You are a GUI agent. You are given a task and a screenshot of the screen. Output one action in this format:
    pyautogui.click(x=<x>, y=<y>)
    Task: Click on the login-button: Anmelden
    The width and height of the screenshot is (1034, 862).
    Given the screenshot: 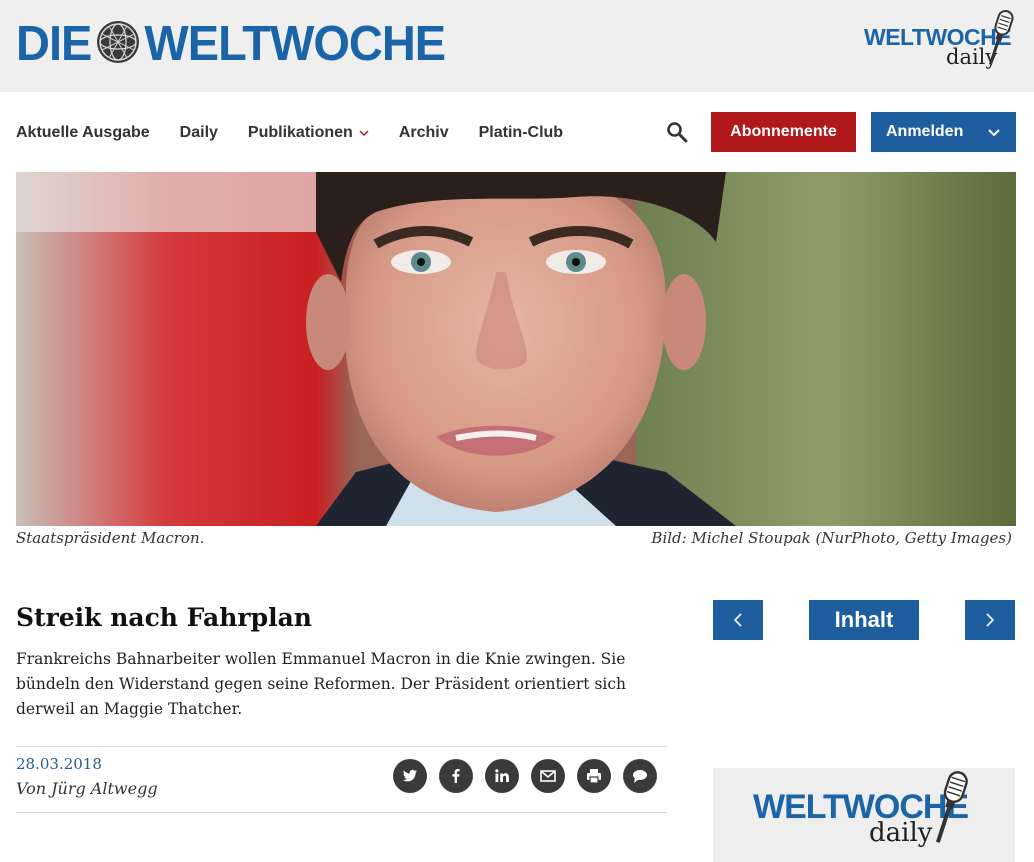 What is the action you would take?
    pyautogui.click(x=943, y=132)
    